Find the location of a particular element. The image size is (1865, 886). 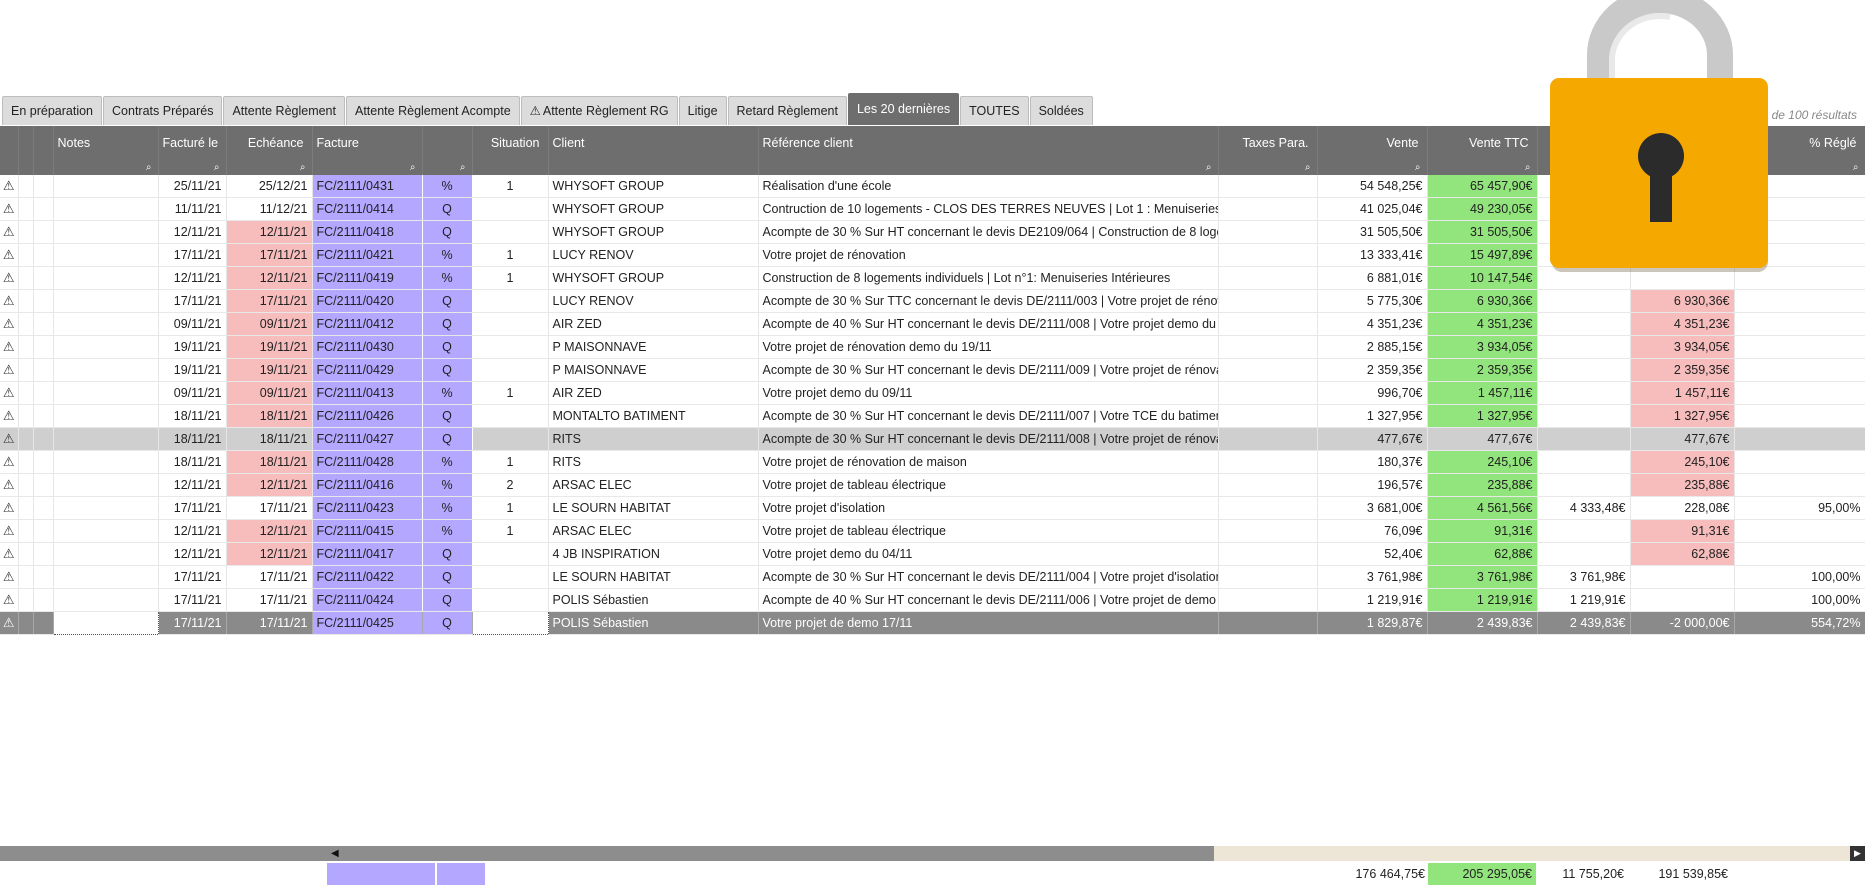

regle-cell: 4 333,48€ is located at coordinates (1584, 508).